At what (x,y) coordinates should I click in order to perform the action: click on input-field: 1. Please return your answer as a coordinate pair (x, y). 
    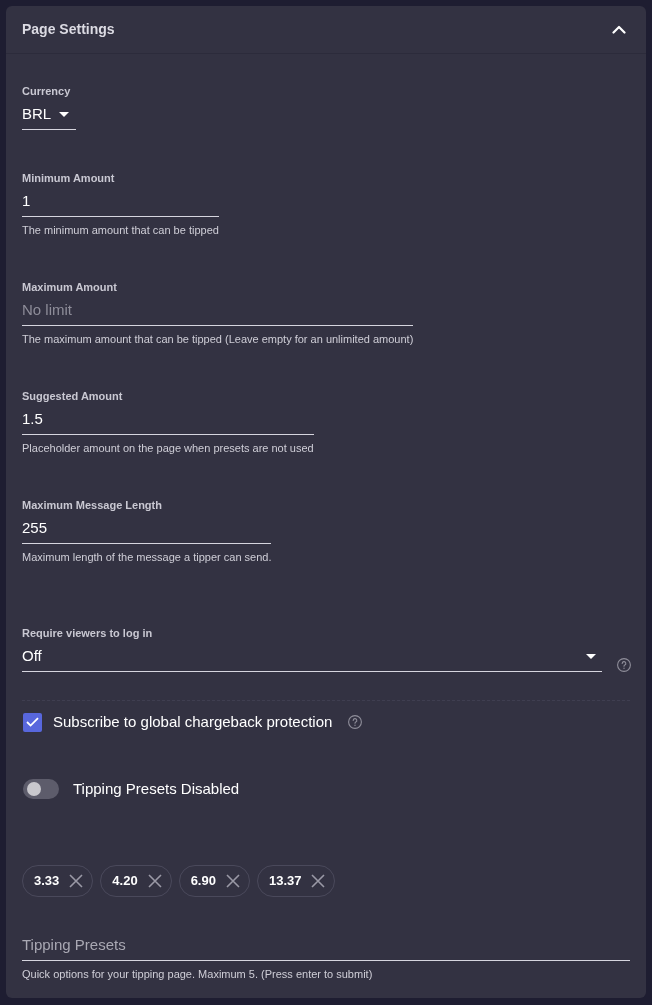
    Looking at the image, I should click on (120, 204).